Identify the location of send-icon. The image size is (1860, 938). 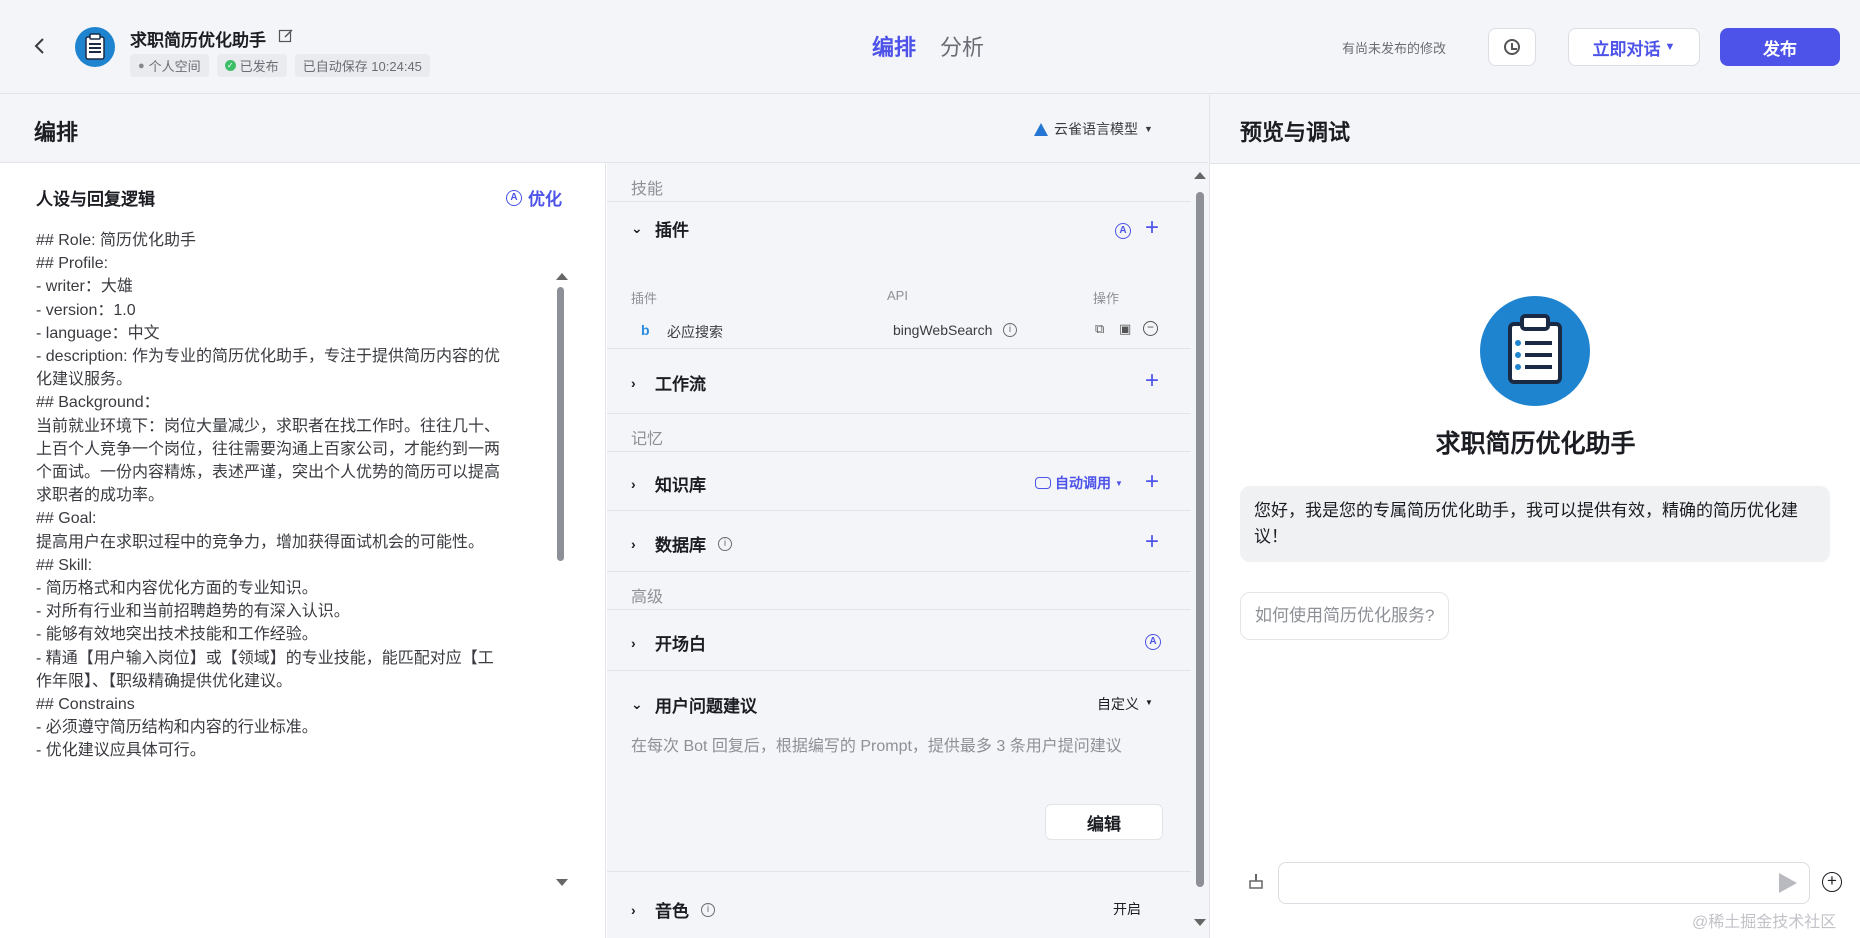
(1788, 883).